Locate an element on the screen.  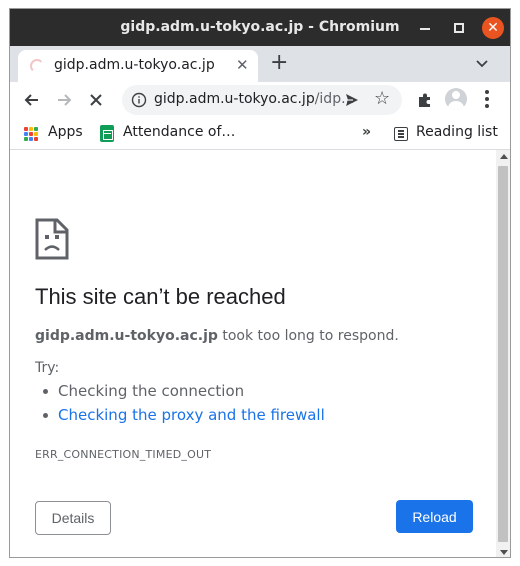
tab-active: gidp.adm.u-tokyo.ac.jp ✕ is located at coordinates (138, 66).